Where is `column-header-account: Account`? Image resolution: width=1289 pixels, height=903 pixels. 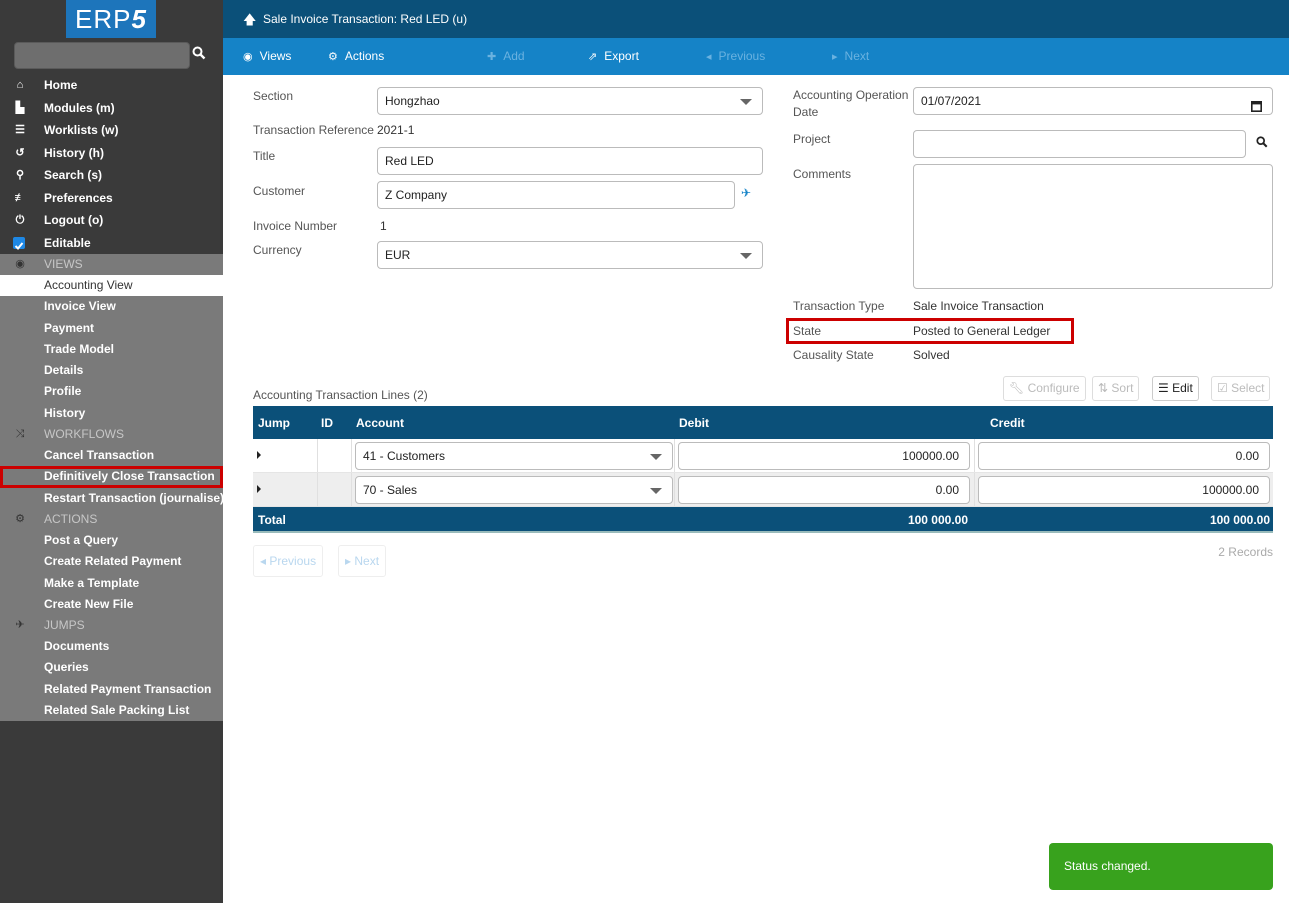
column-header-account: Account is located at coordinates (380, 423).